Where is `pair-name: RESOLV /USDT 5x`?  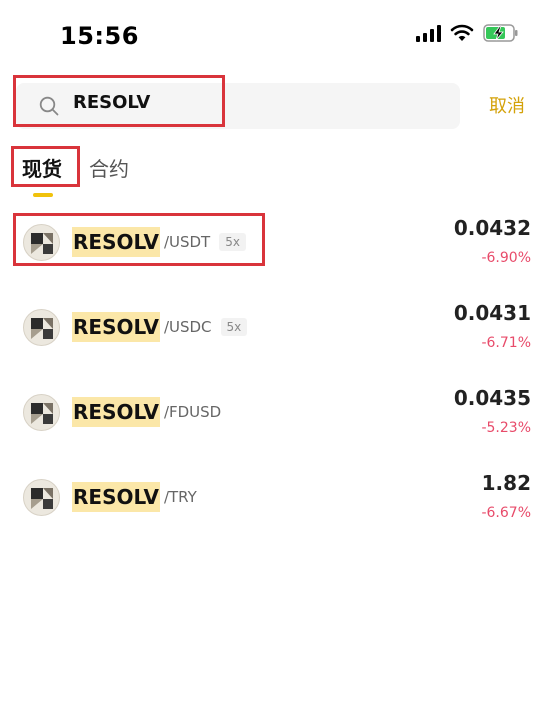
pair-name: RESOLV /USDT 5x is located at coordinates (159, 242).